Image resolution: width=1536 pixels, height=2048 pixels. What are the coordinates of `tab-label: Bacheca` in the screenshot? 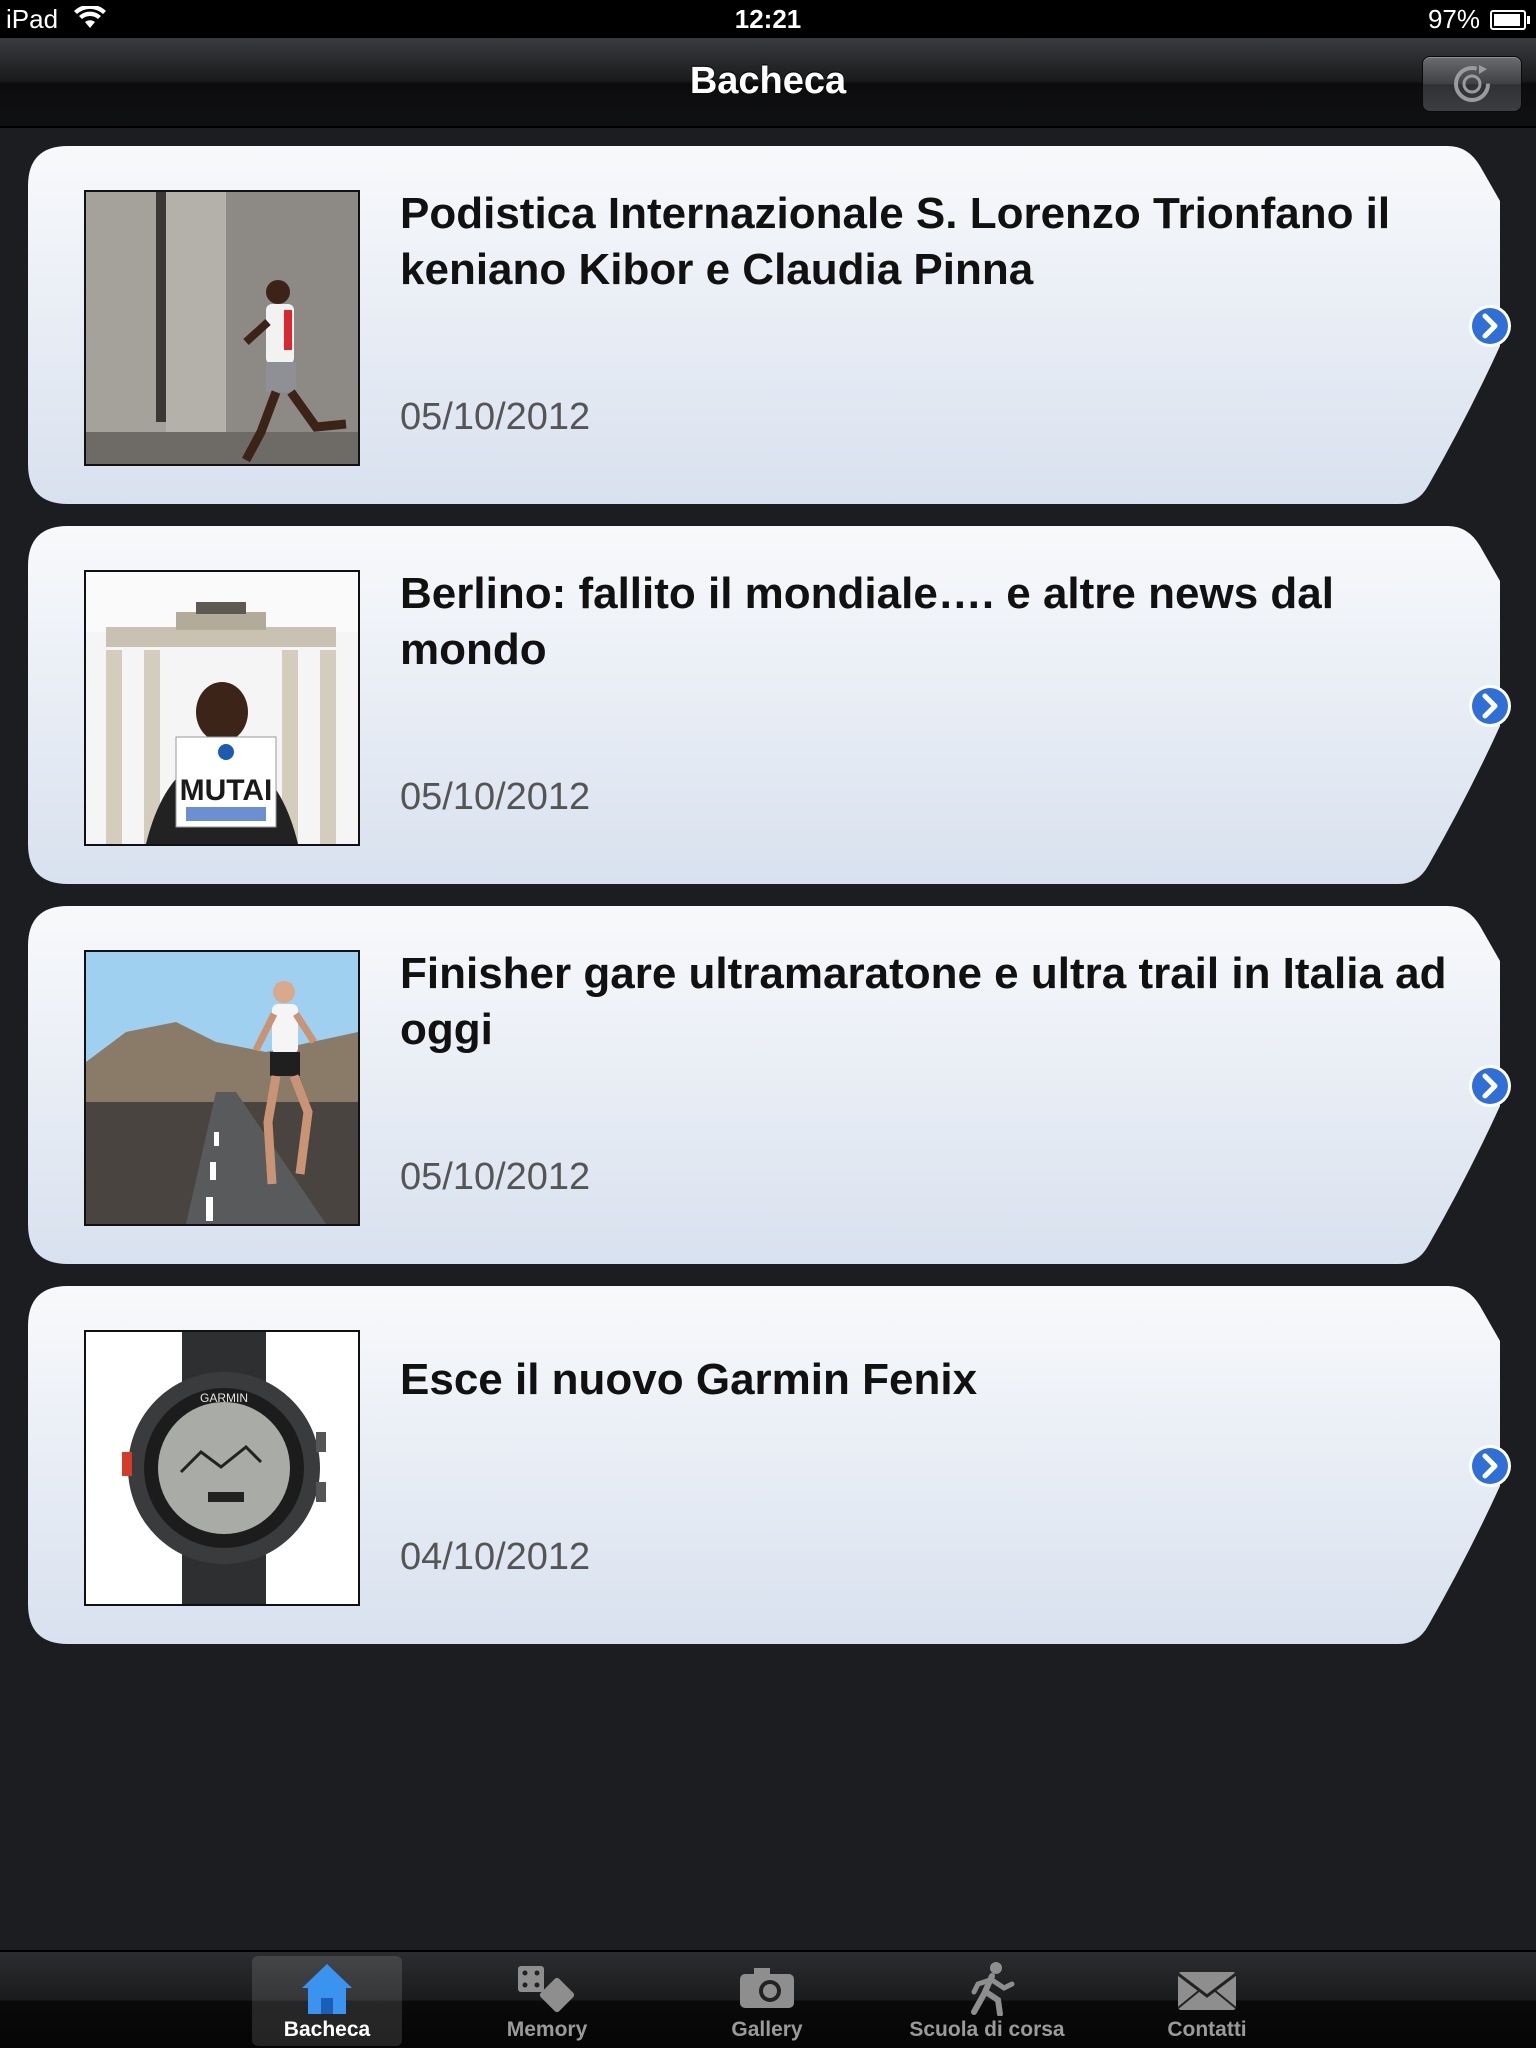 It's located at (327, 2029).